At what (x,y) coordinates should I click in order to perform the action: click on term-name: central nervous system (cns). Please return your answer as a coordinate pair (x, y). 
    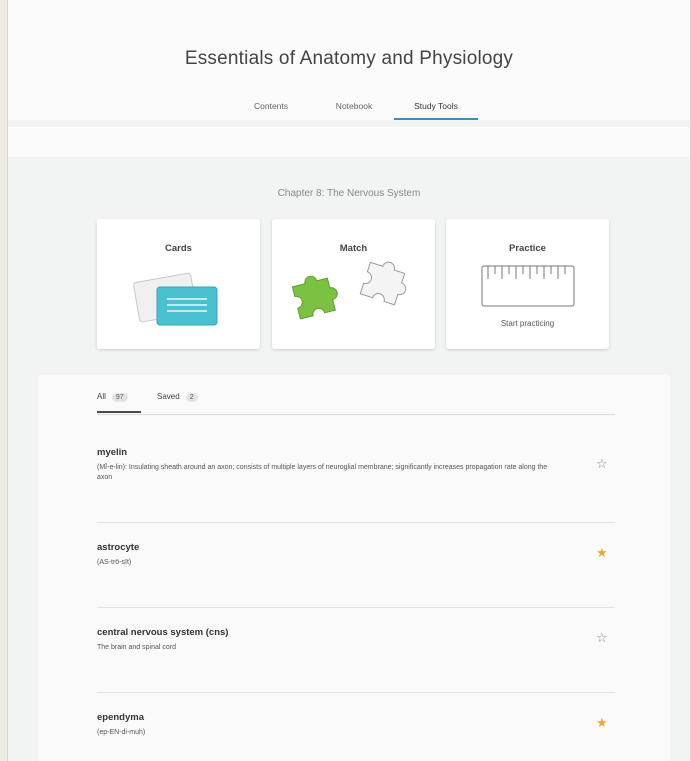
    Looking at the image, I should click on (163, 632).